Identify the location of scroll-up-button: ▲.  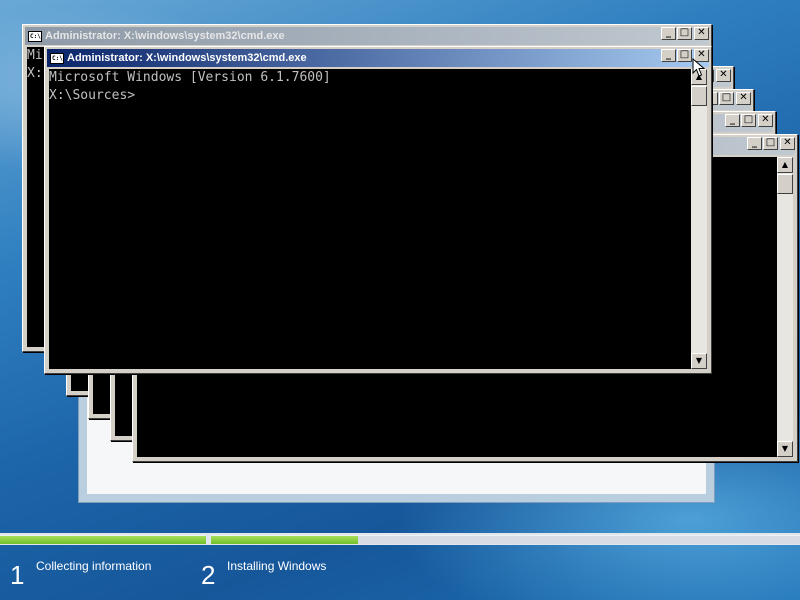
(785, 165).